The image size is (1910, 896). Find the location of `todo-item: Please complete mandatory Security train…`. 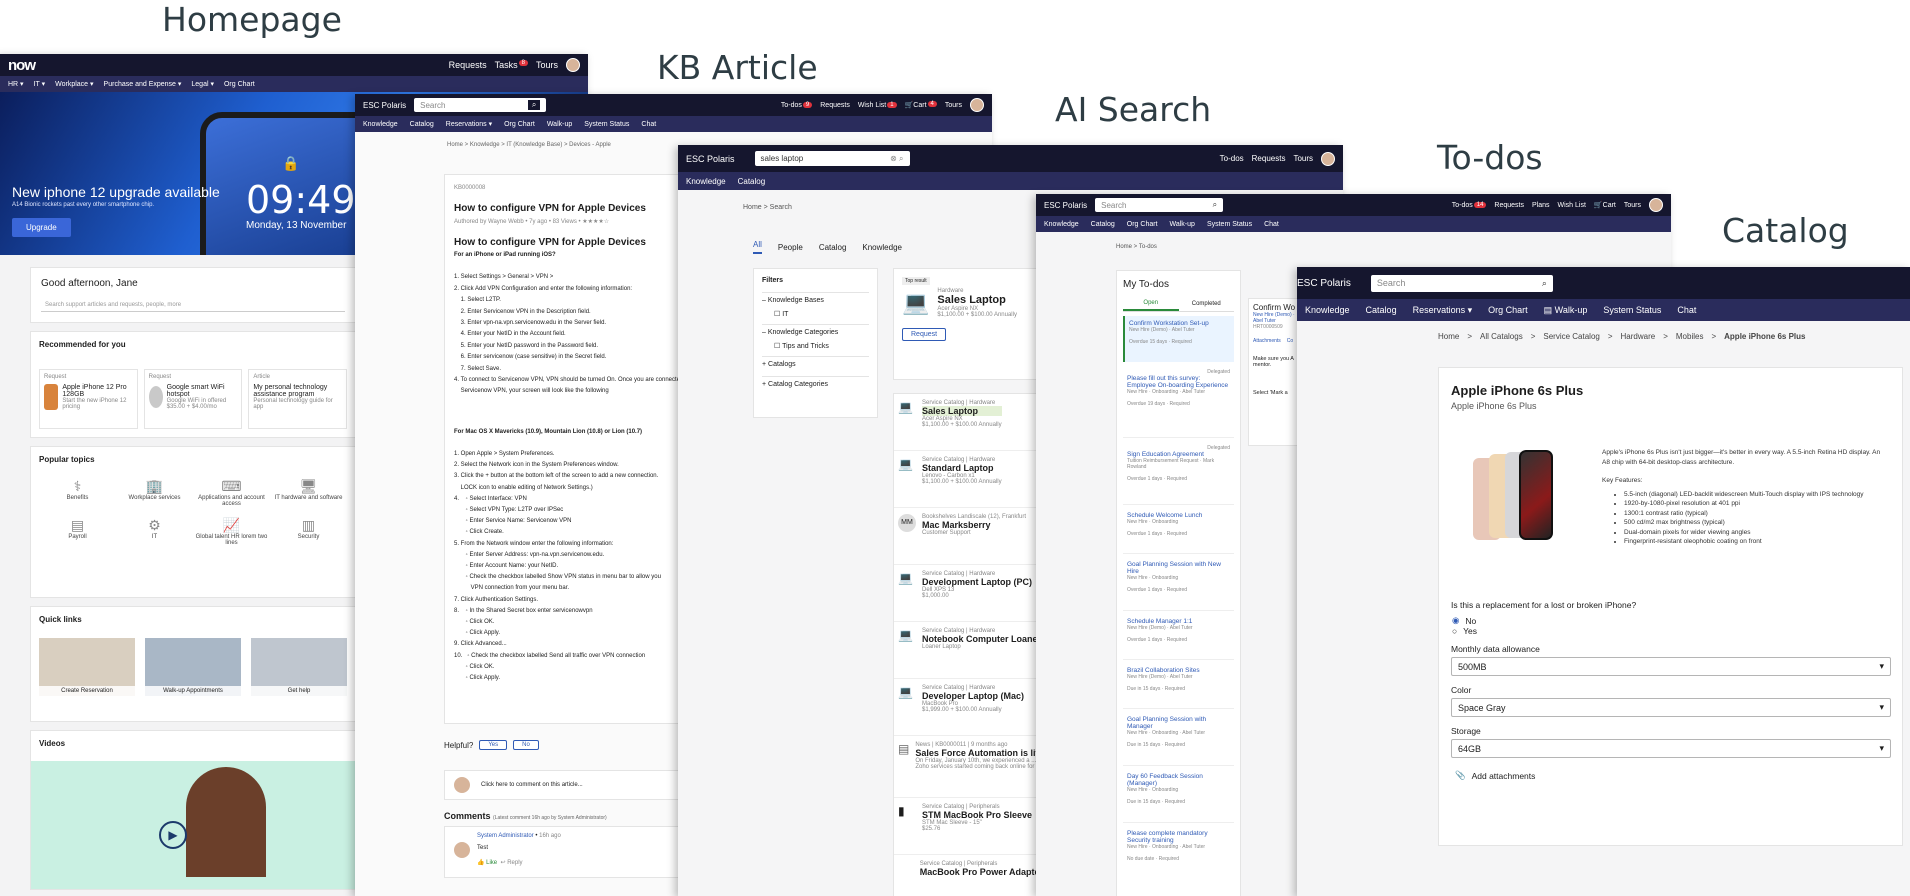

todo-item: Please complete mandatory Security train… is located at coordinates (1178, 853).